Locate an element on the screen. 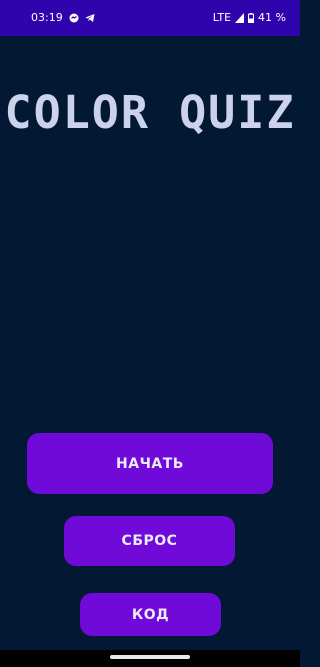  status-right: LTE 41 % is located at coordinates (249, 17).